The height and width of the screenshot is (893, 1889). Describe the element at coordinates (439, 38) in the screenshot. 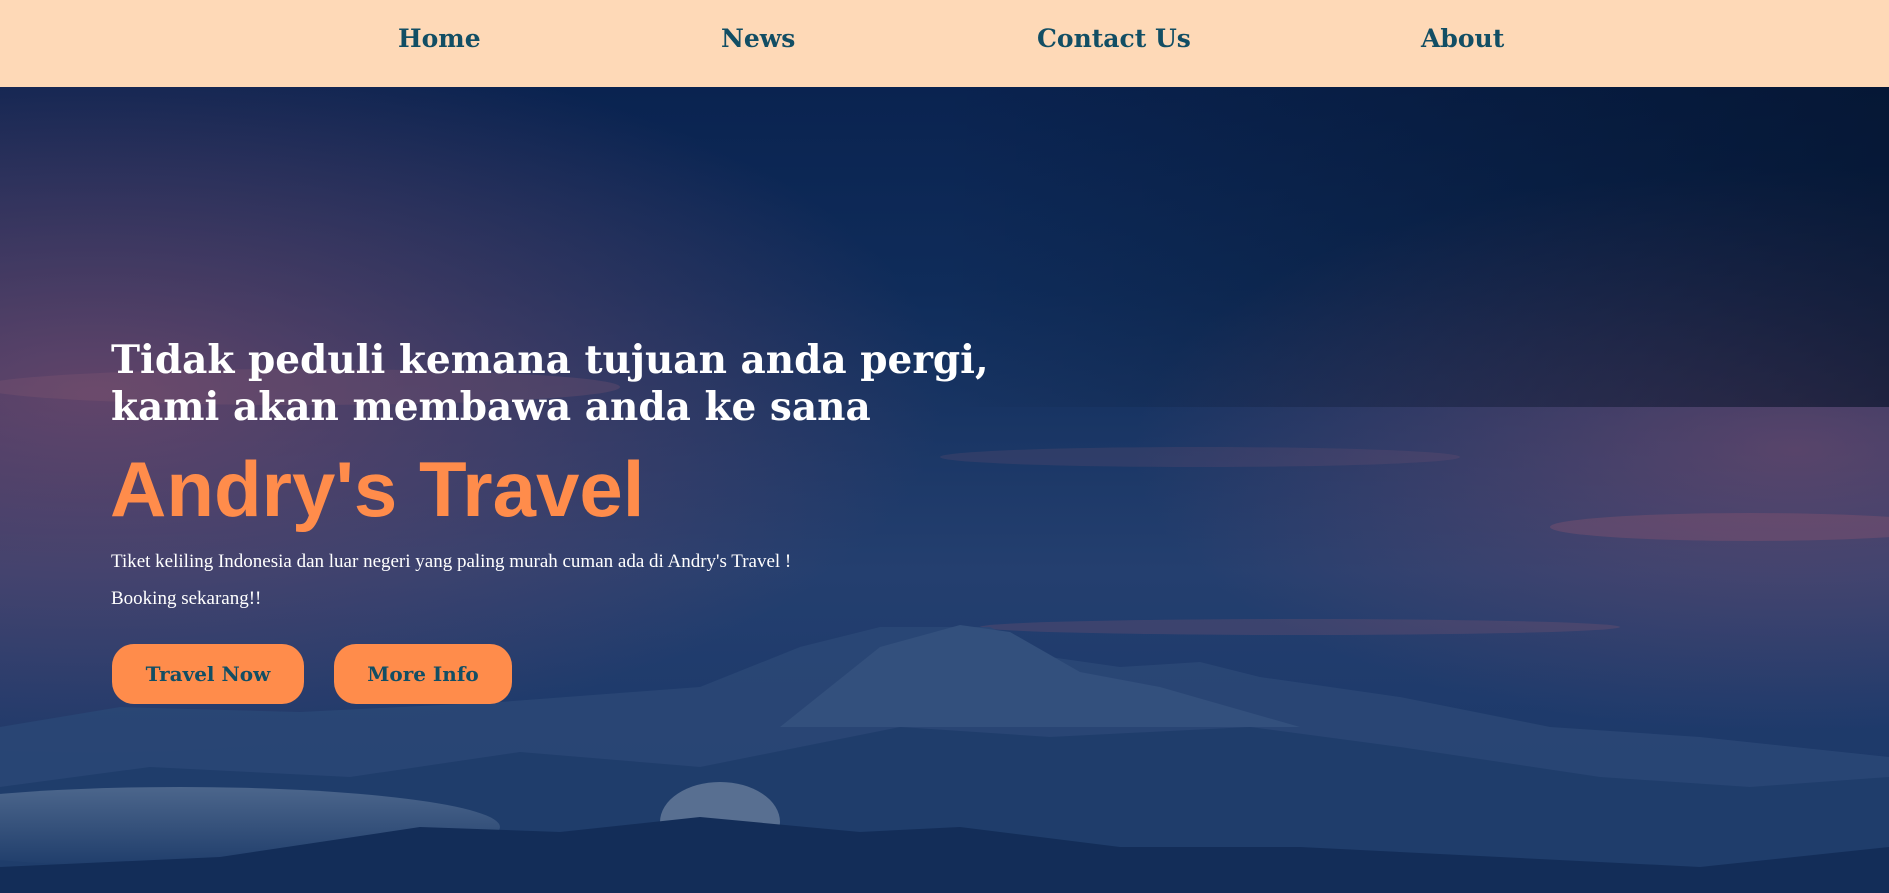

I see `nav-link-home: Home` at that location.